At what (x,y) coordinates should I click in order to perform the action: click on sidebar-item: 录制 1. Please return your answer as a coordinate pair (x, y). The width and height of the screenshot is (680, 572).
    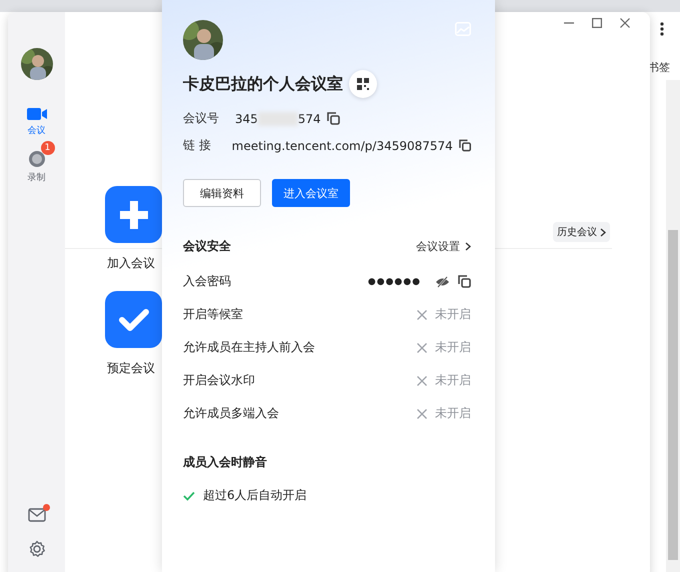
    Looking at the image, I should click on (37, 162).